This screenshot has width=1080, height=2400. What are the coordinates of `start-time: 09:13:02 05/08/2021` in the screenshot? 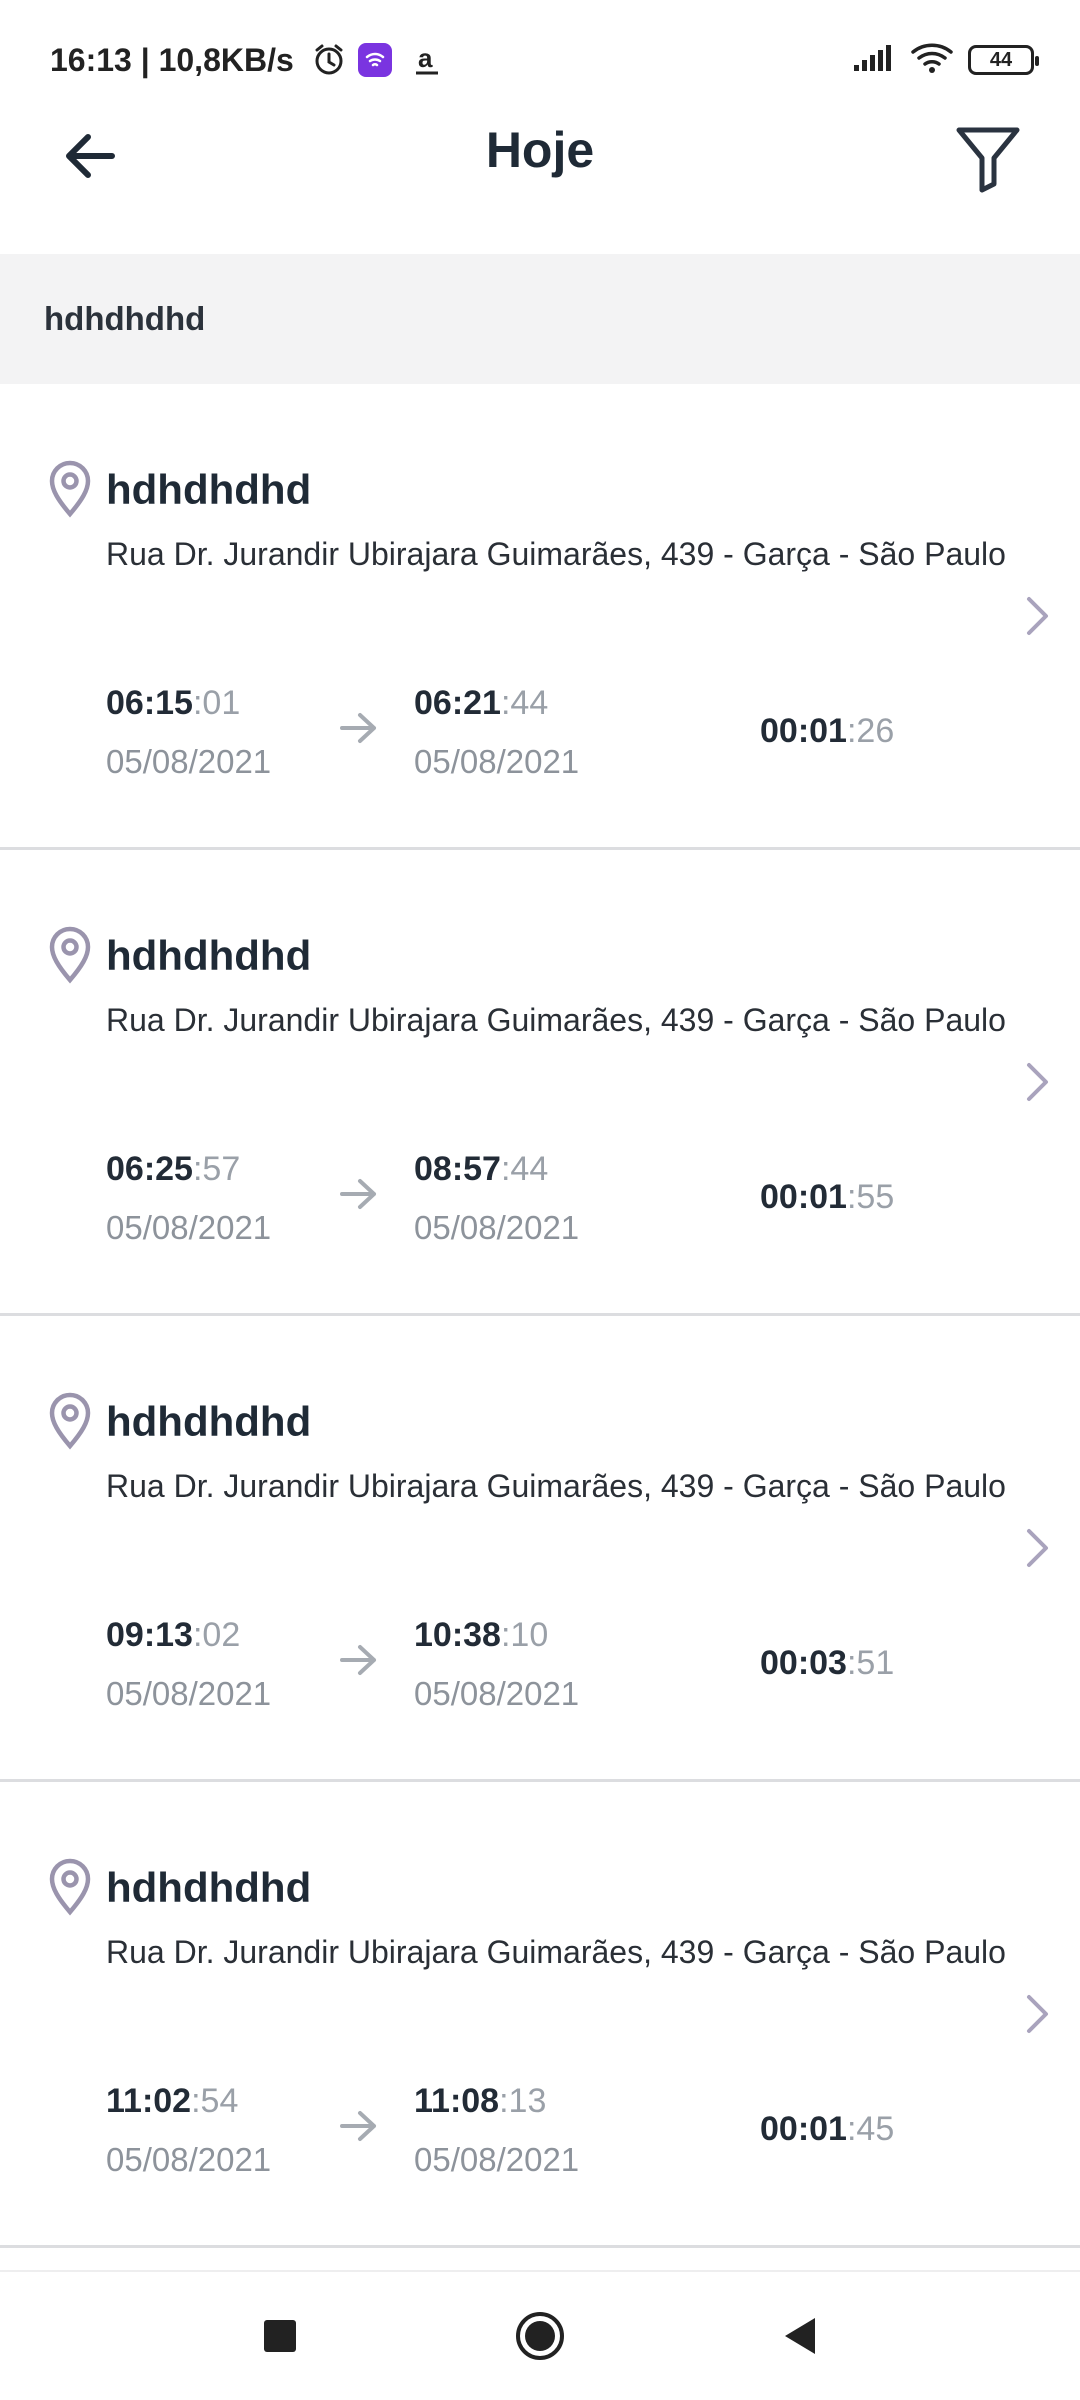 It's located at (188, 1664).